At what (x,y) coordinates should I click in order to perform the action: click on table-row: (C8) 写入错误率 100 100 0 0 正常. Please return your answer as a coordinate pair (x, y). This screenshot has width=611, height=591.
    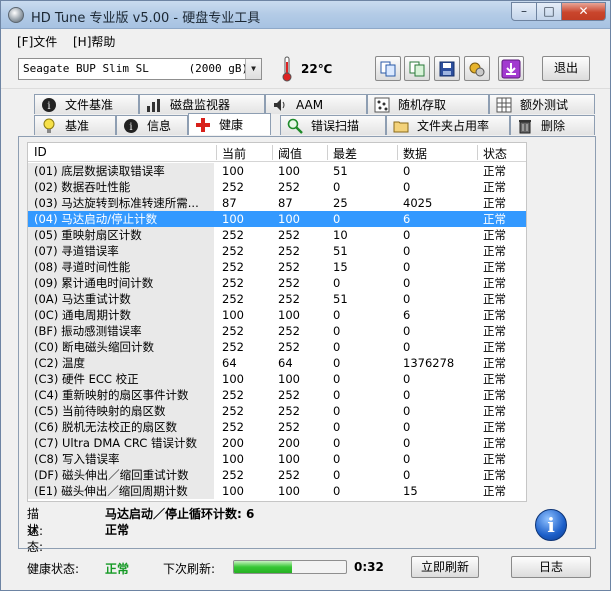
    Looking at the image, I should click on (277, 459).